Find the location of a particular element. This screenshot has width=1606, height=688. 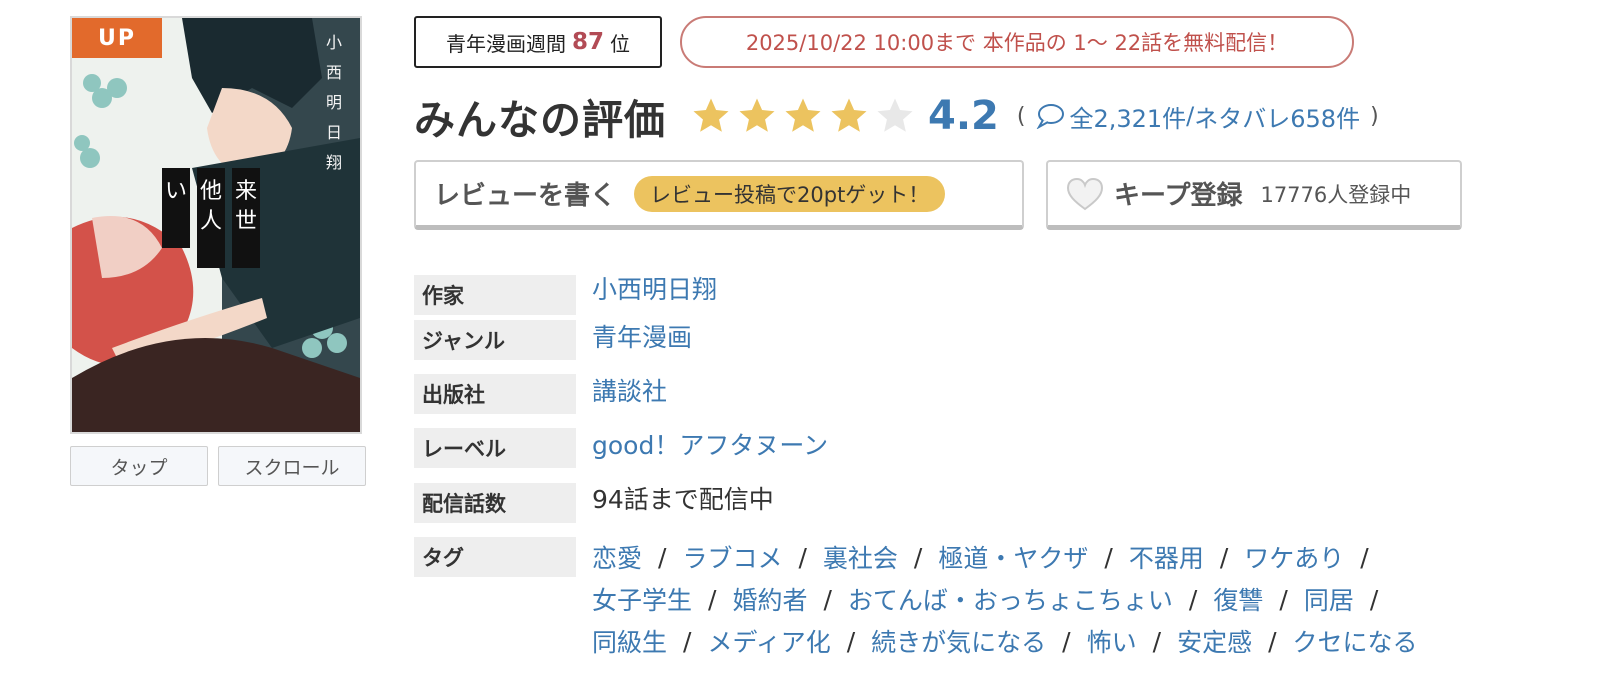

tag-line: 同級生 / メディア化 / 続きが気になる / 怖い / 安定感 / クセになる is located at coordinates (1092, 641).